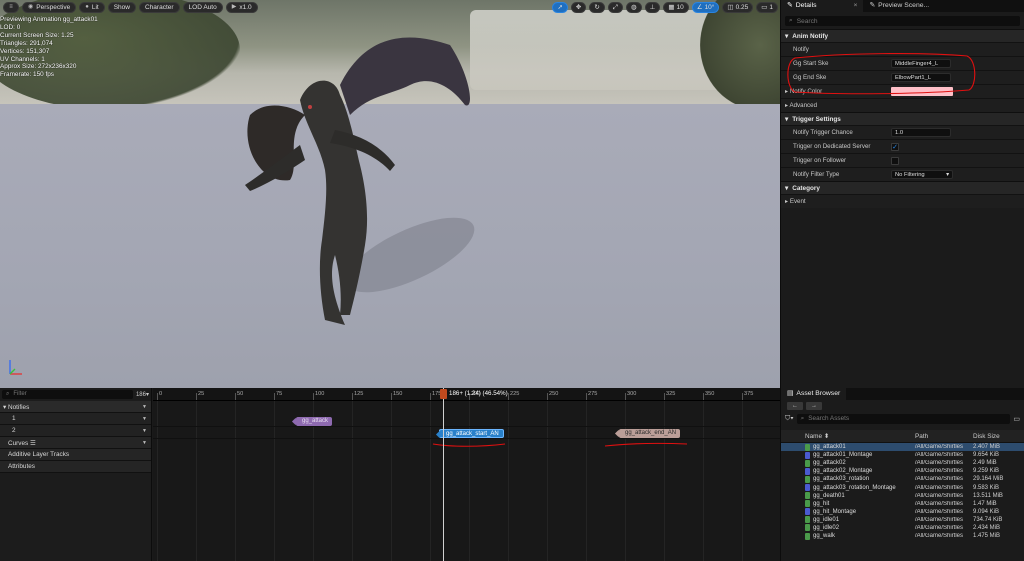 This screenshot has width=1024, height=561. Describe the element at coordinates (922, 174) in the screenshot. I see `filter-type-dropdown: No Filtering ▾` at that location.